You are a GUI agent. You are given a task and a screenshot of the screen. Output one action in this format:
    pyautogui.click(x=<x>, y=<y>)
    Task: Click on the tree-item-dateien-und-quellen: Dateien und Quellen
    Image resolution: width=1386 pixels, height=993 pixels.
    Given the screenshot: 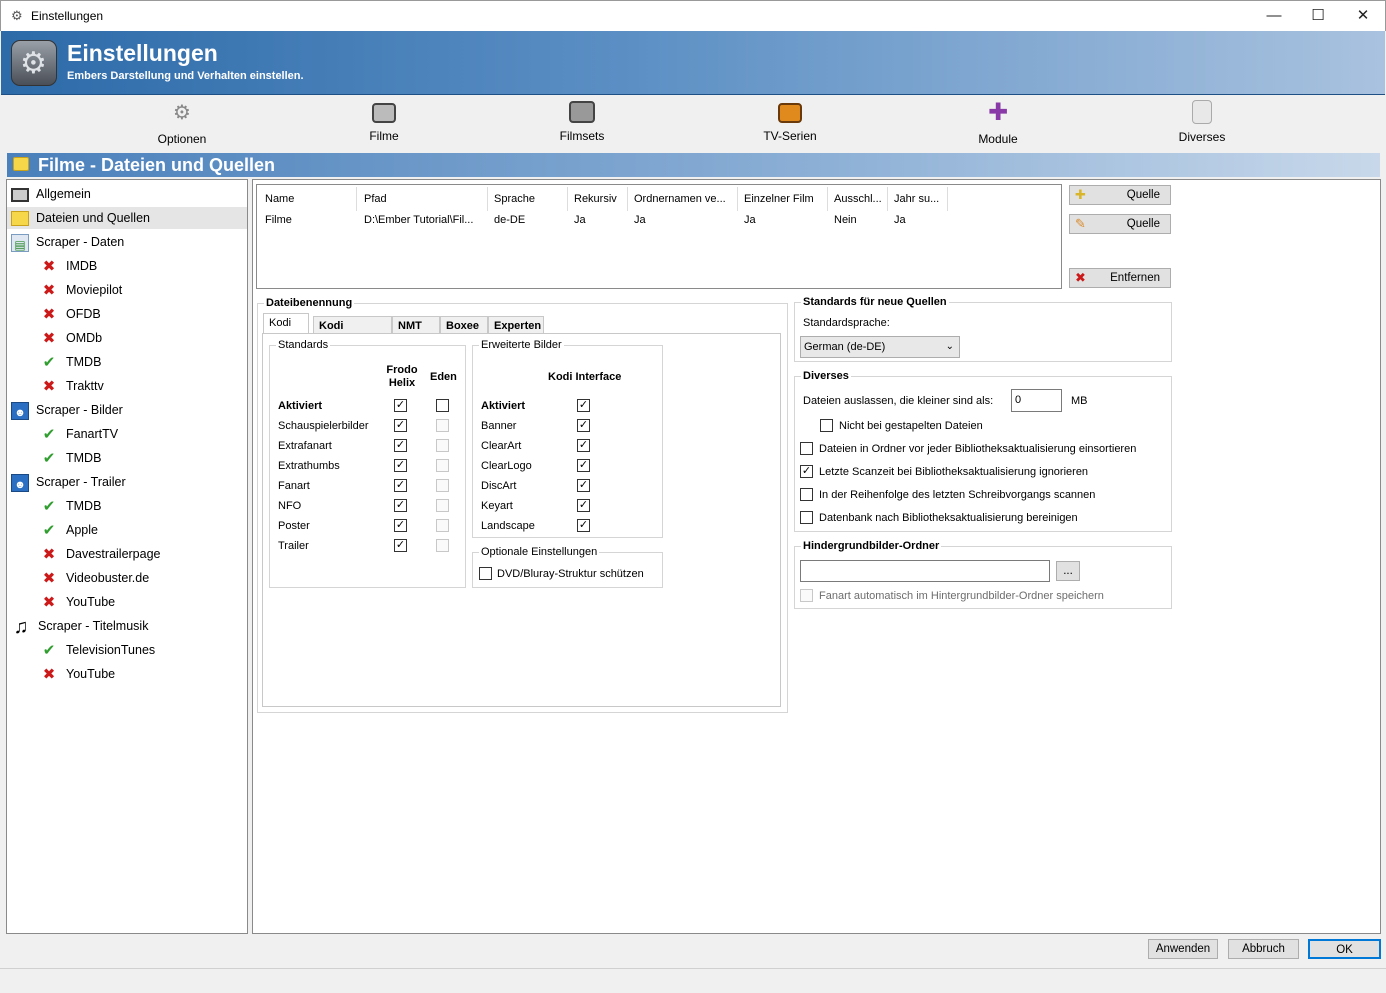 What is the action you would take?
    pyautogui.click(x=127, y=218)
    